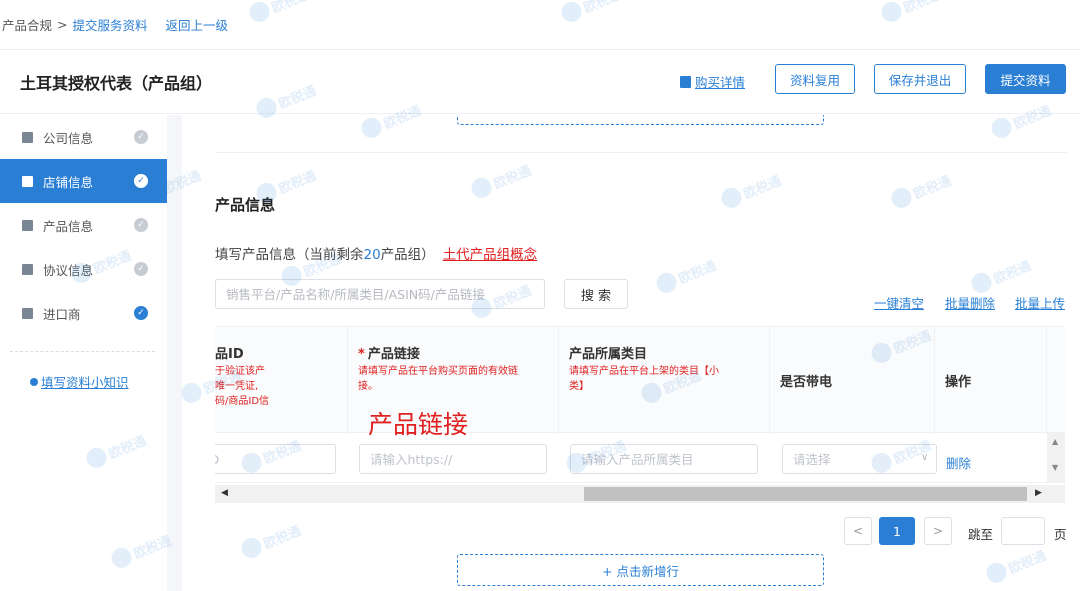 The width and height of the screenshot is (1080, 591). What do you see at coordinates (897, 531) in the screenshot?
I see `current-page-button: 1` at bounding box center [897, 531].